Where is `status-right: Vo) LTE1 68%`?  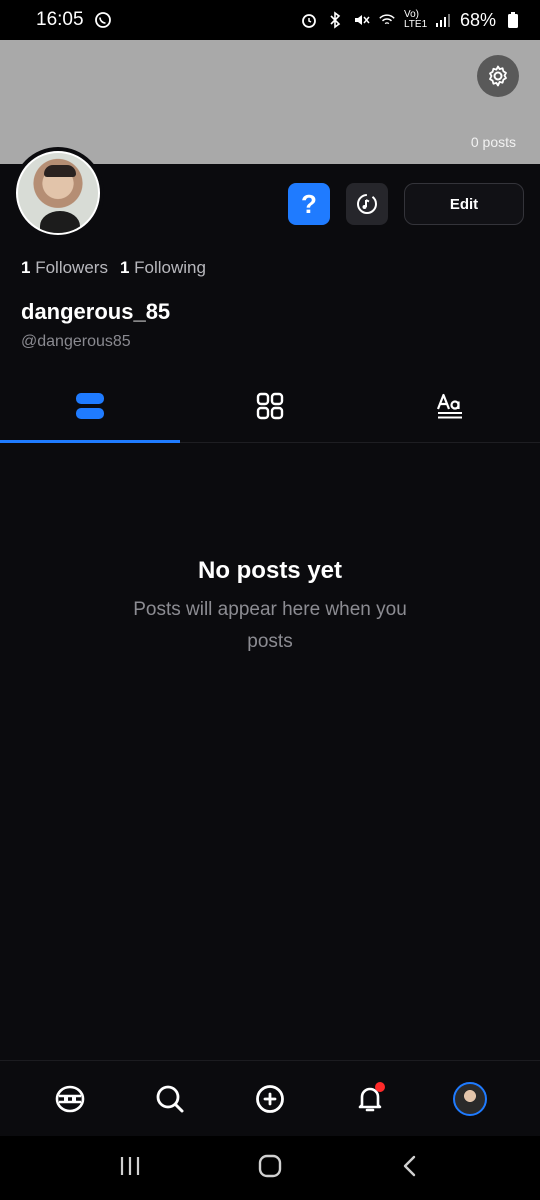
status-right: Vo) LTE1 68% is located at coordinates (411, 20).